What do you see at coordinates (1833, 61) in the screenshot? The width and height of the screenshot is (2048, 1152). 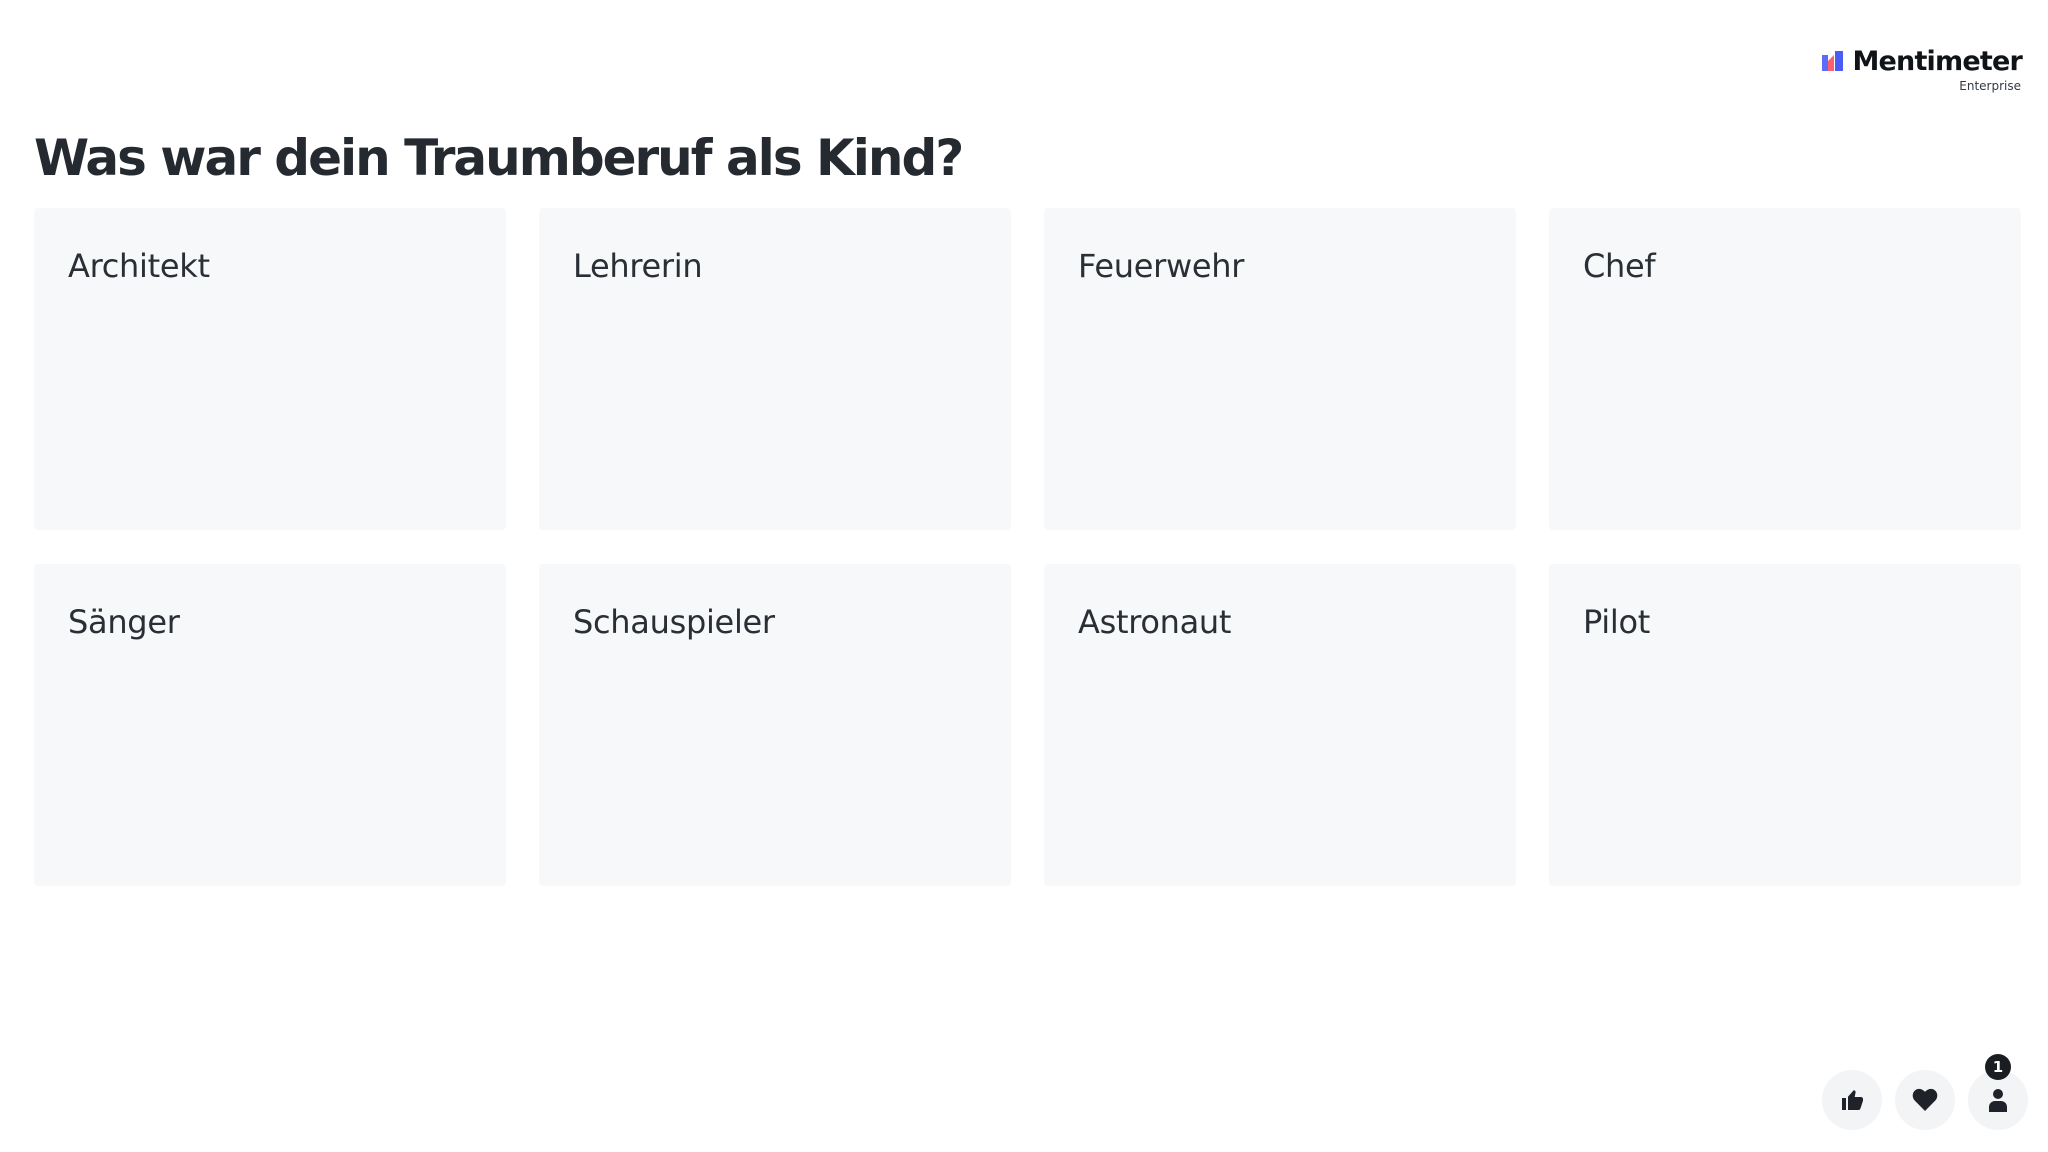 I see `mentimeter-logo-icon` at bounding box center [1833, 61].